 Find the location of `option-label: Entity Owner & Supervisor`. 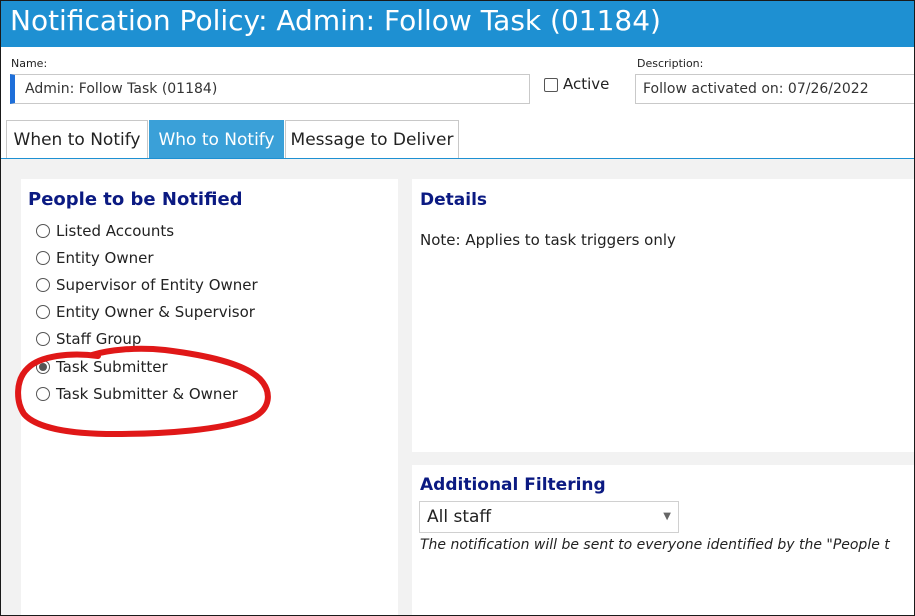

option-label: Entity Owner & Supervisor is located at coordinates (155, 312).